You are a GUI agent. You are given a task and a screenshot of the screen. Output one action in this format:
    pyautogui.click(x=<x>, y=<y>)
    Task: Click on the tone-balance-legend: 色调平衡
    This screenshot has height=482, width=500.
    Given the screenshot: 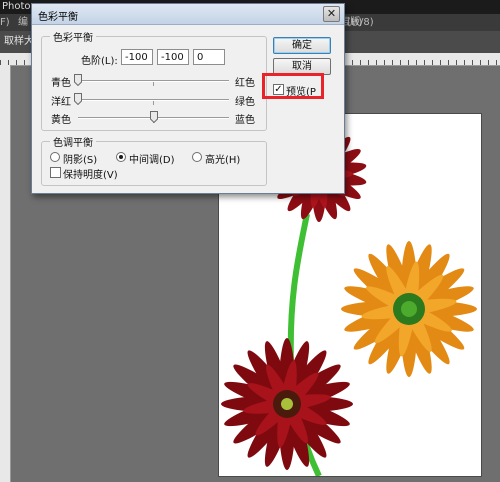 What is the action you would take?
    pyautogui.click(x=73, y=143)
    